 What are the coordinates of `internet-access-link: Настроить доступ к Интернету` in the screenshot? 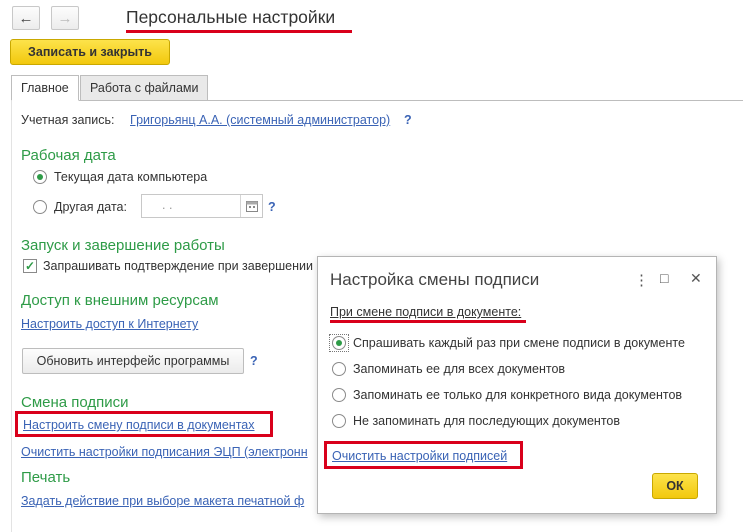 It's located at (109, 324).